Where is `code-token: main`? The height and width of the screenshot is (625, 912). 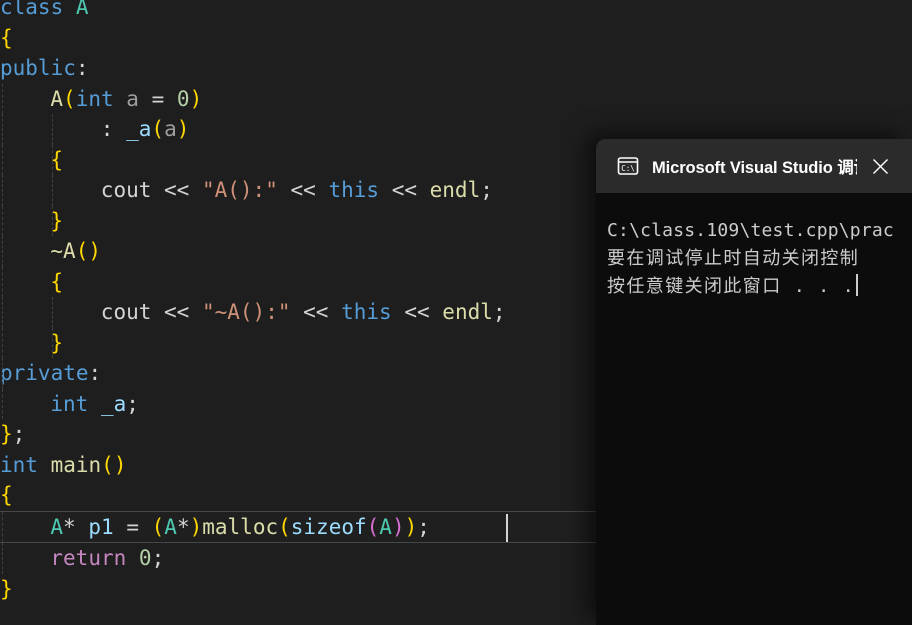 code-token: main is located at coordinates (76, 464).